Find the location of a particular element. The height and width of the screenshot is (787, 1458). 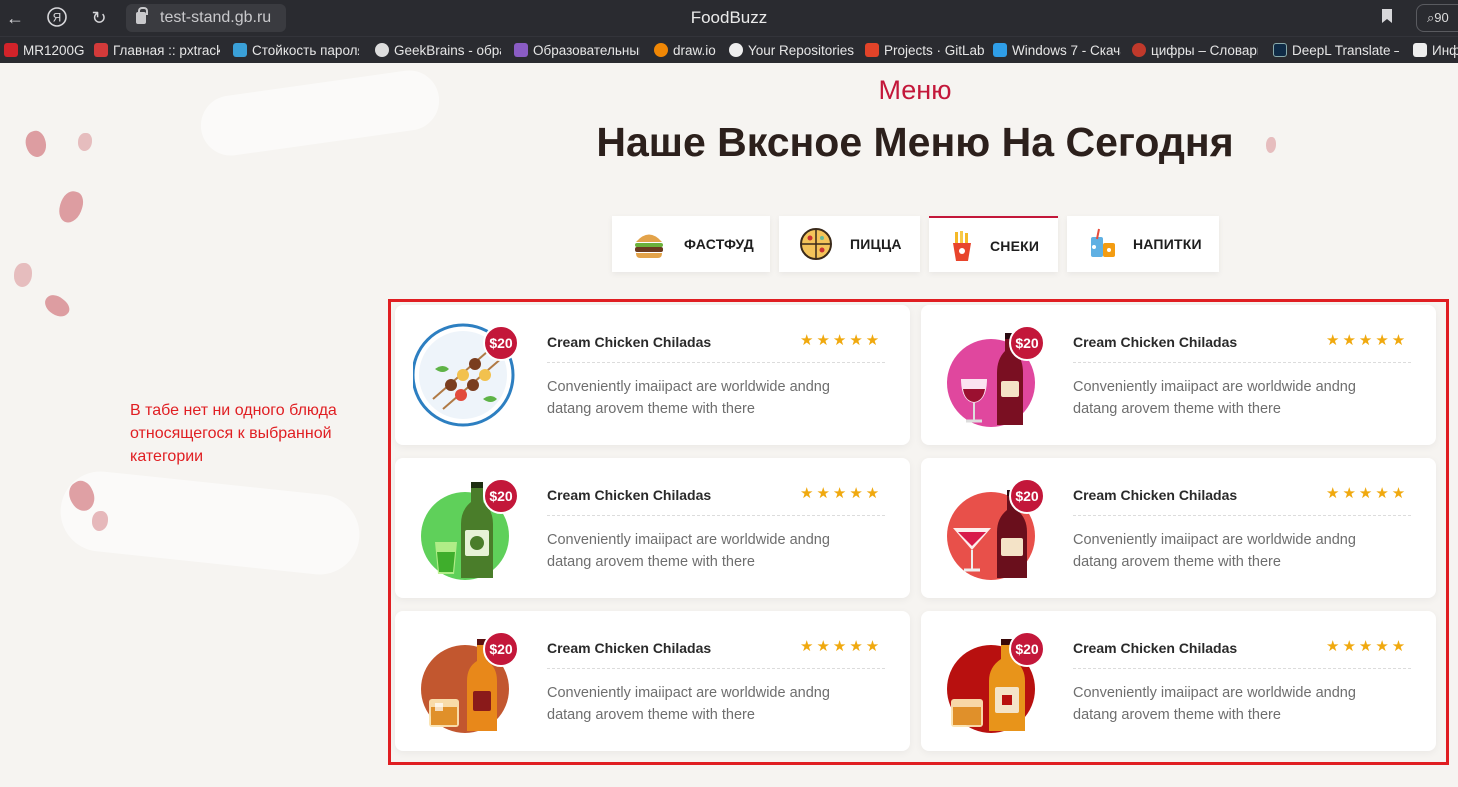

windows-icon is located at coordinates (1000, 50).